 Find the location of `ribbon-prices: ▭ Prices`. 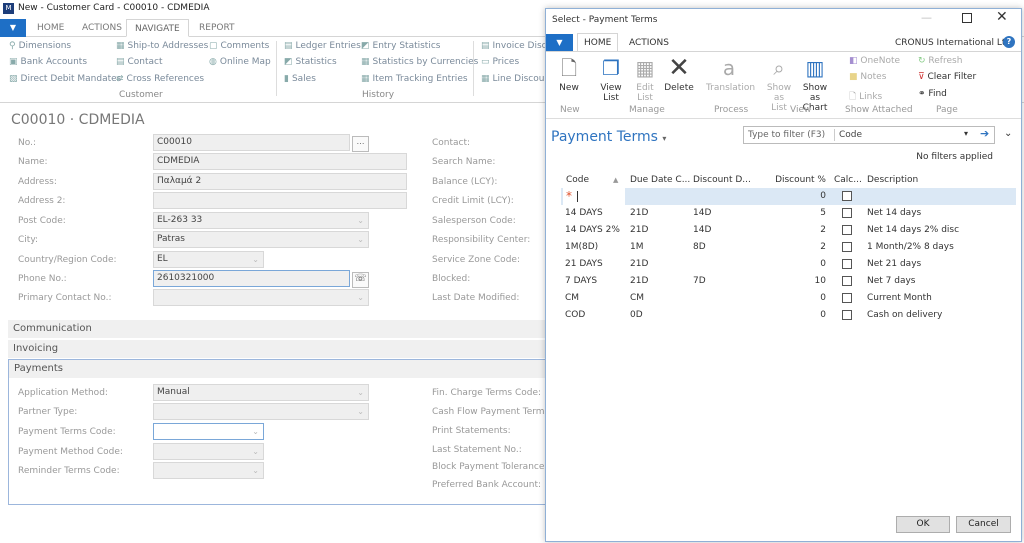

ribbon-prices: ▭ Prices is located at coordinates (500, 62).